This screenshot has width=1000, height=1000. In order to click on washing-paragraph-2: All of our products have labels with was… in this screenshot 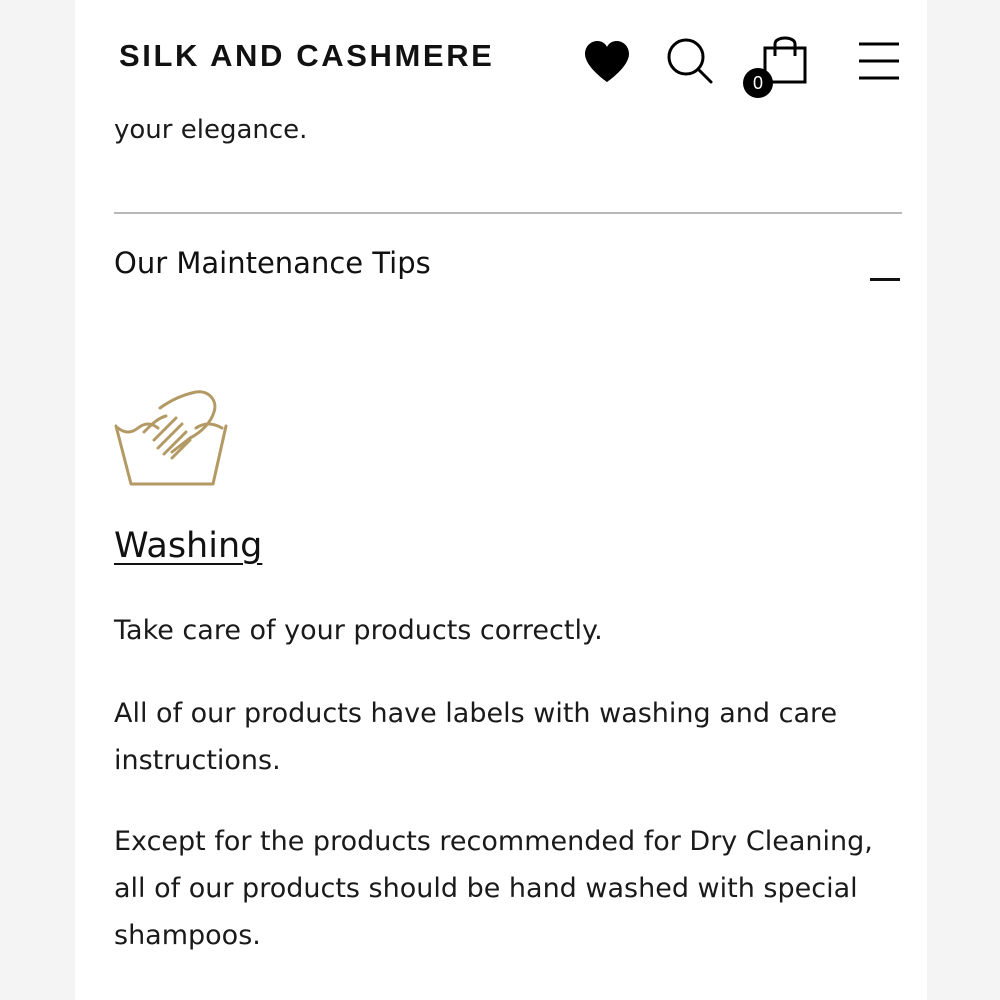, I will do `click(476, 737)`.